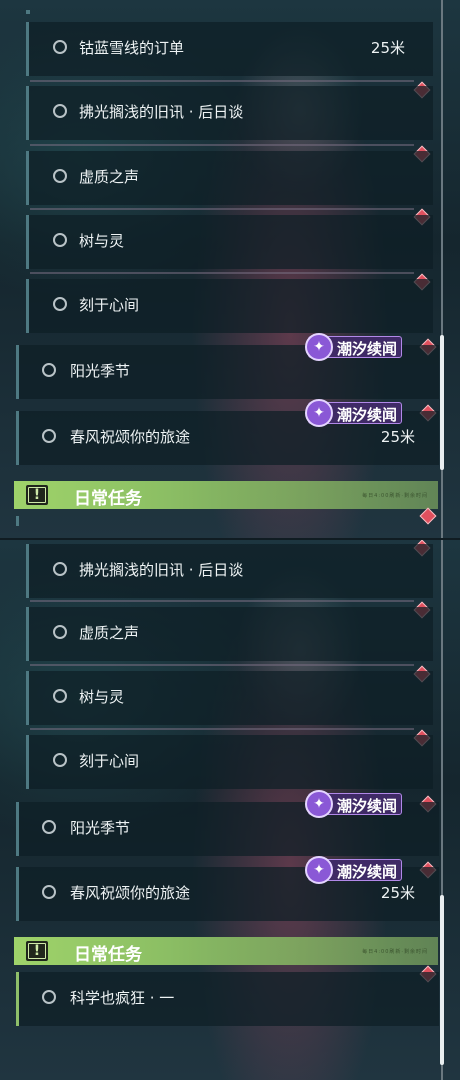  Describe the element at coordinates (132, 48) in the screenshot. I see `quest-title: 钴蓝雪线的订单` at that location.